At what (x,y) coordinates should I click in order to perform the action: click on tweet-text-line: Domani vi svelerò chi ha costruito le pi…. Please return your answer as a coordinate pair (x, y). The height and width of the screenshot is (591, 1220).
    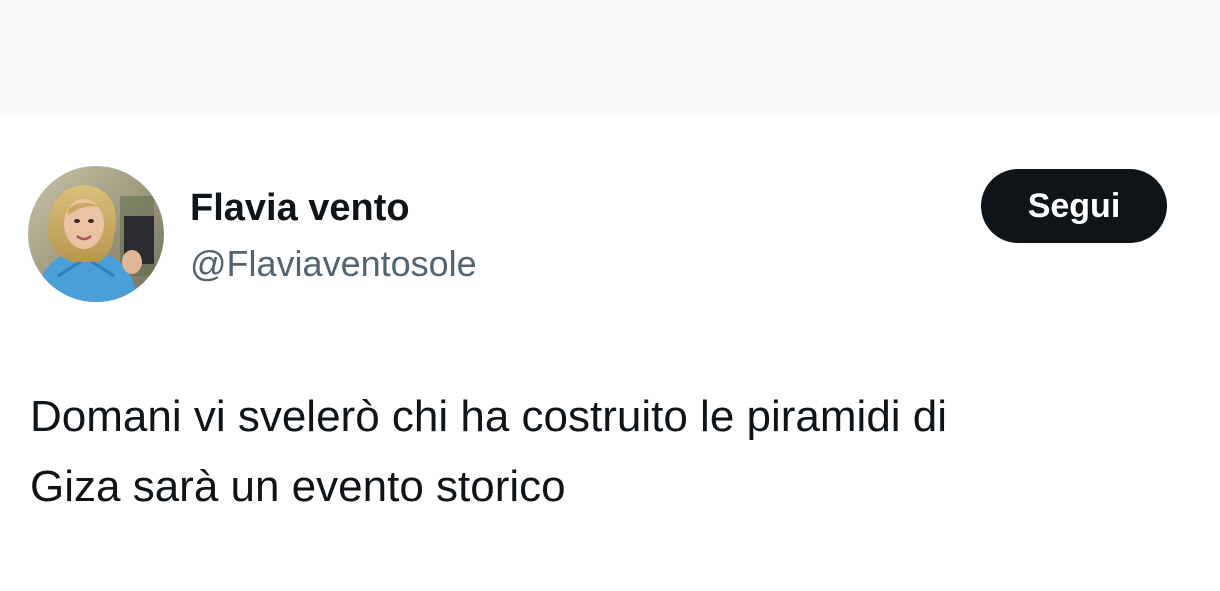
    Looking at the image, I should click on (489, 416).